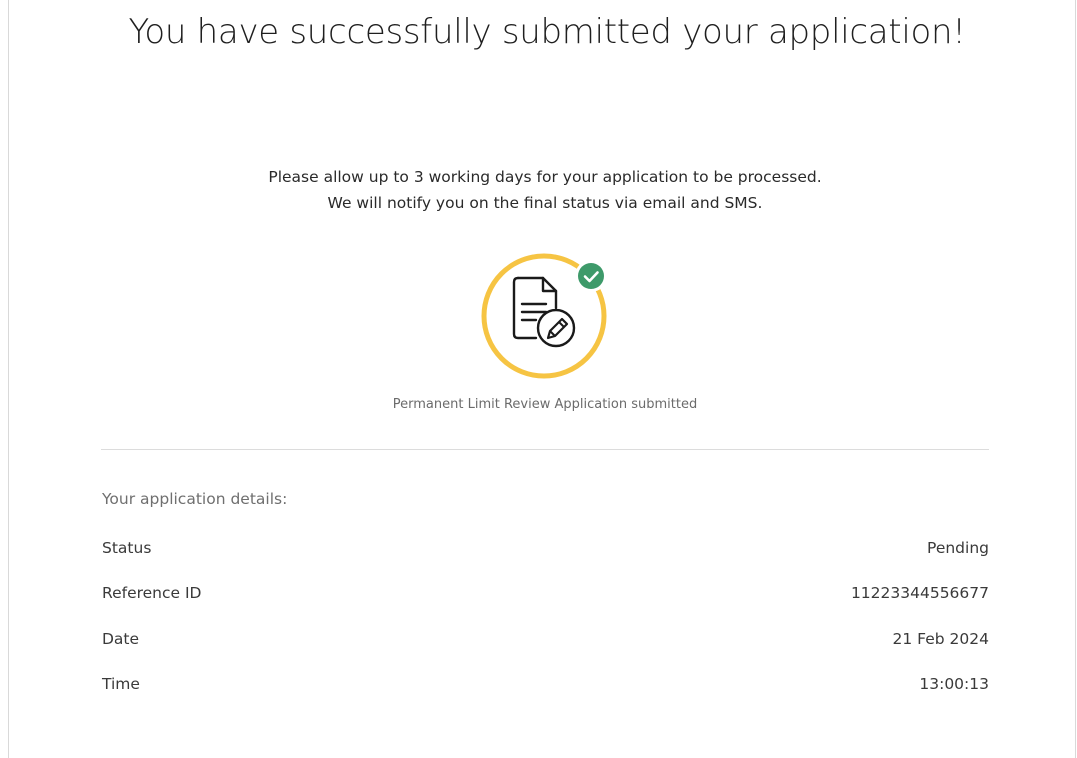  I want to click on detail-row-time: Time 13:00:13, so click(545, 687).